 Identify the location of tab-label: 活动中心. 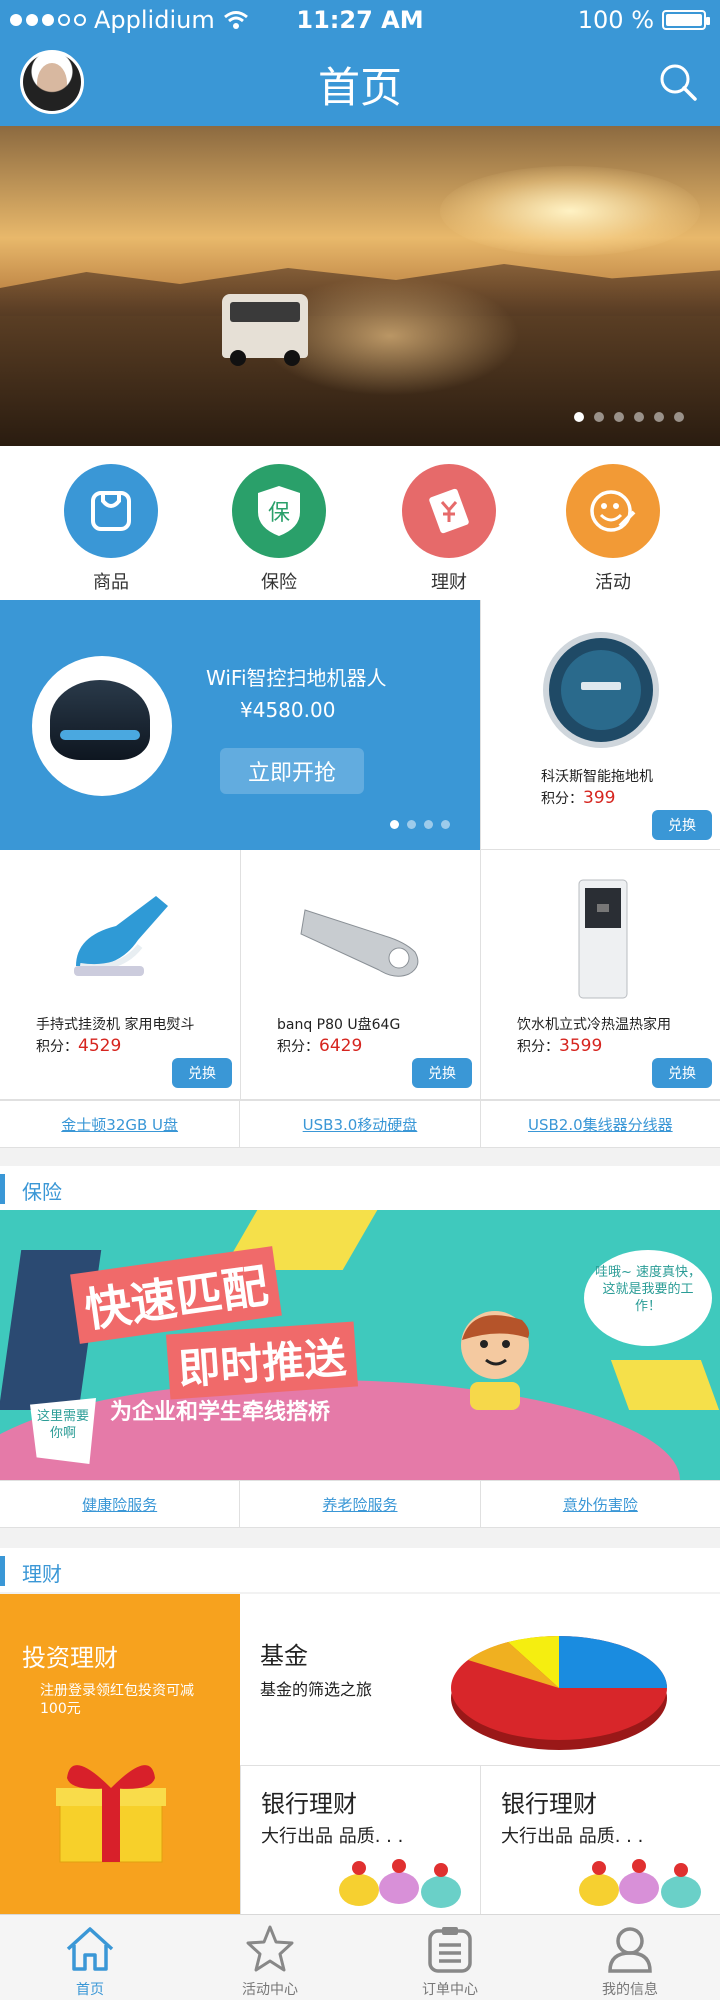
(270, 1990).